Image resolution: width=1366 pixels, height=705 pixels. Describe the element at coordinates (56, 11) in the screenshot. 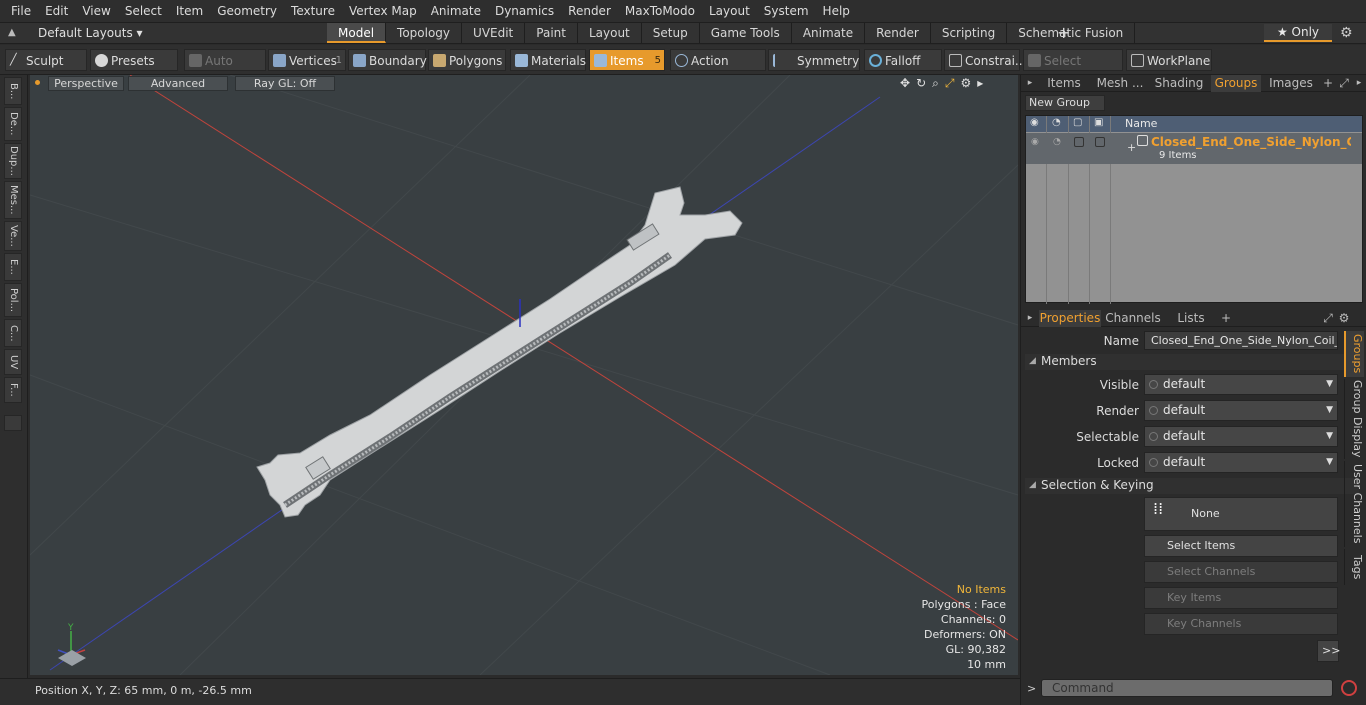

I see `menu-edit: Edit` at that location.